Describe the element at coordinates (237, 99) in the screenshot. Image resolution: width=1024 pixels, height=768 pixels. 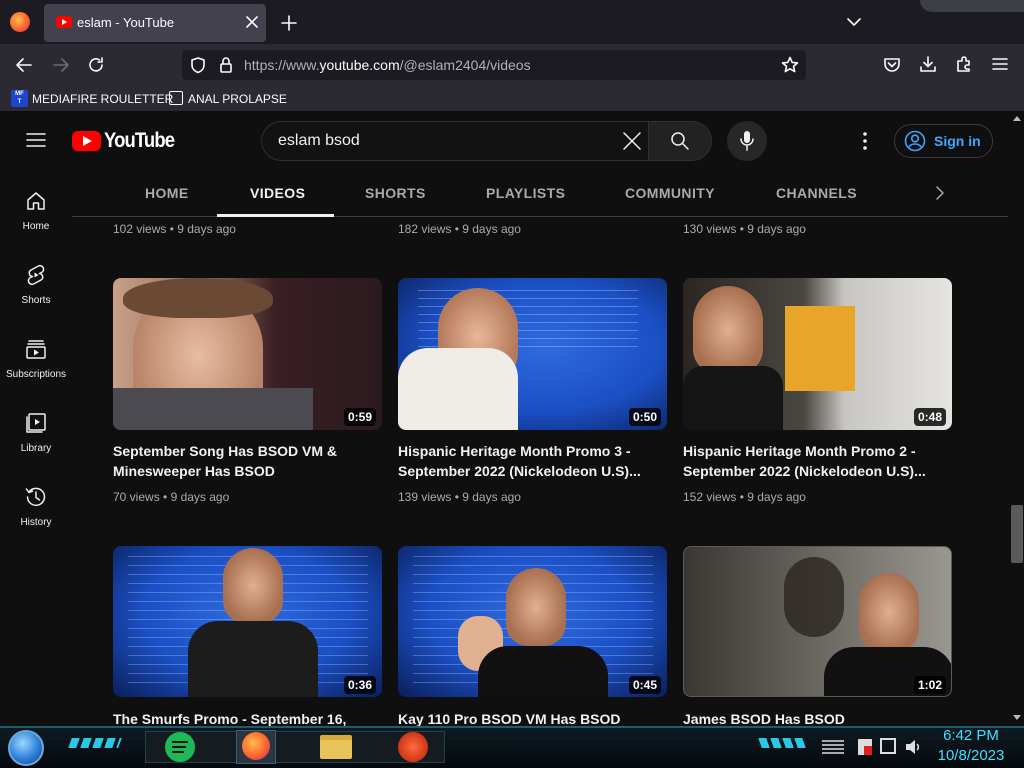
I see `bookmark-second: ANAL PROLAPSE` at that location.